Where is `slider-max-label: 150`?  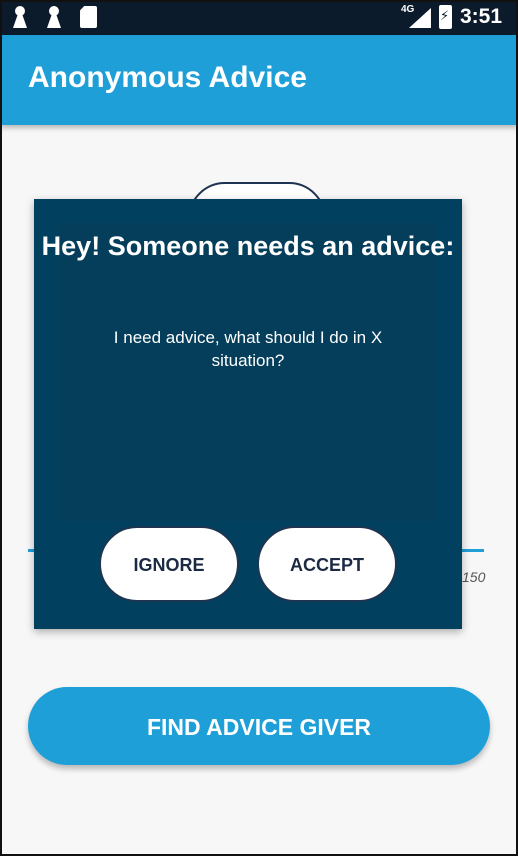
slider-max-label: 150 is located at coordinates (474, 577).